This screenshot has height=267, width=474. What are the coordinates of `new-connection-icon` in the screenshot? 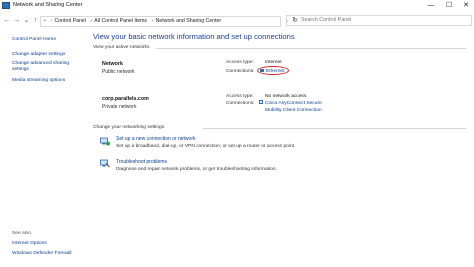 It's located at (105, 141).